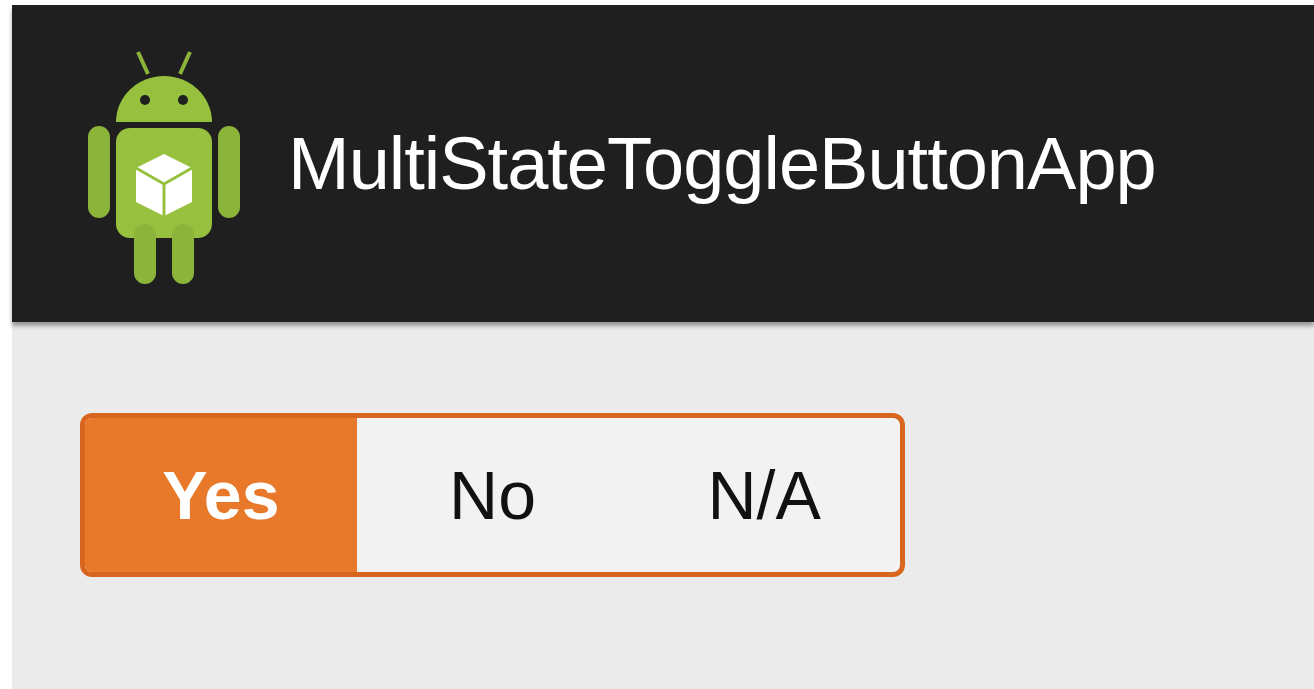 This screenshot has height=689, width=1314. What do you see at coordinates (722, 163) in the screenshot?
I see `app-title: MultiStateToggleButtonApp` at bounding box center [722, 163].